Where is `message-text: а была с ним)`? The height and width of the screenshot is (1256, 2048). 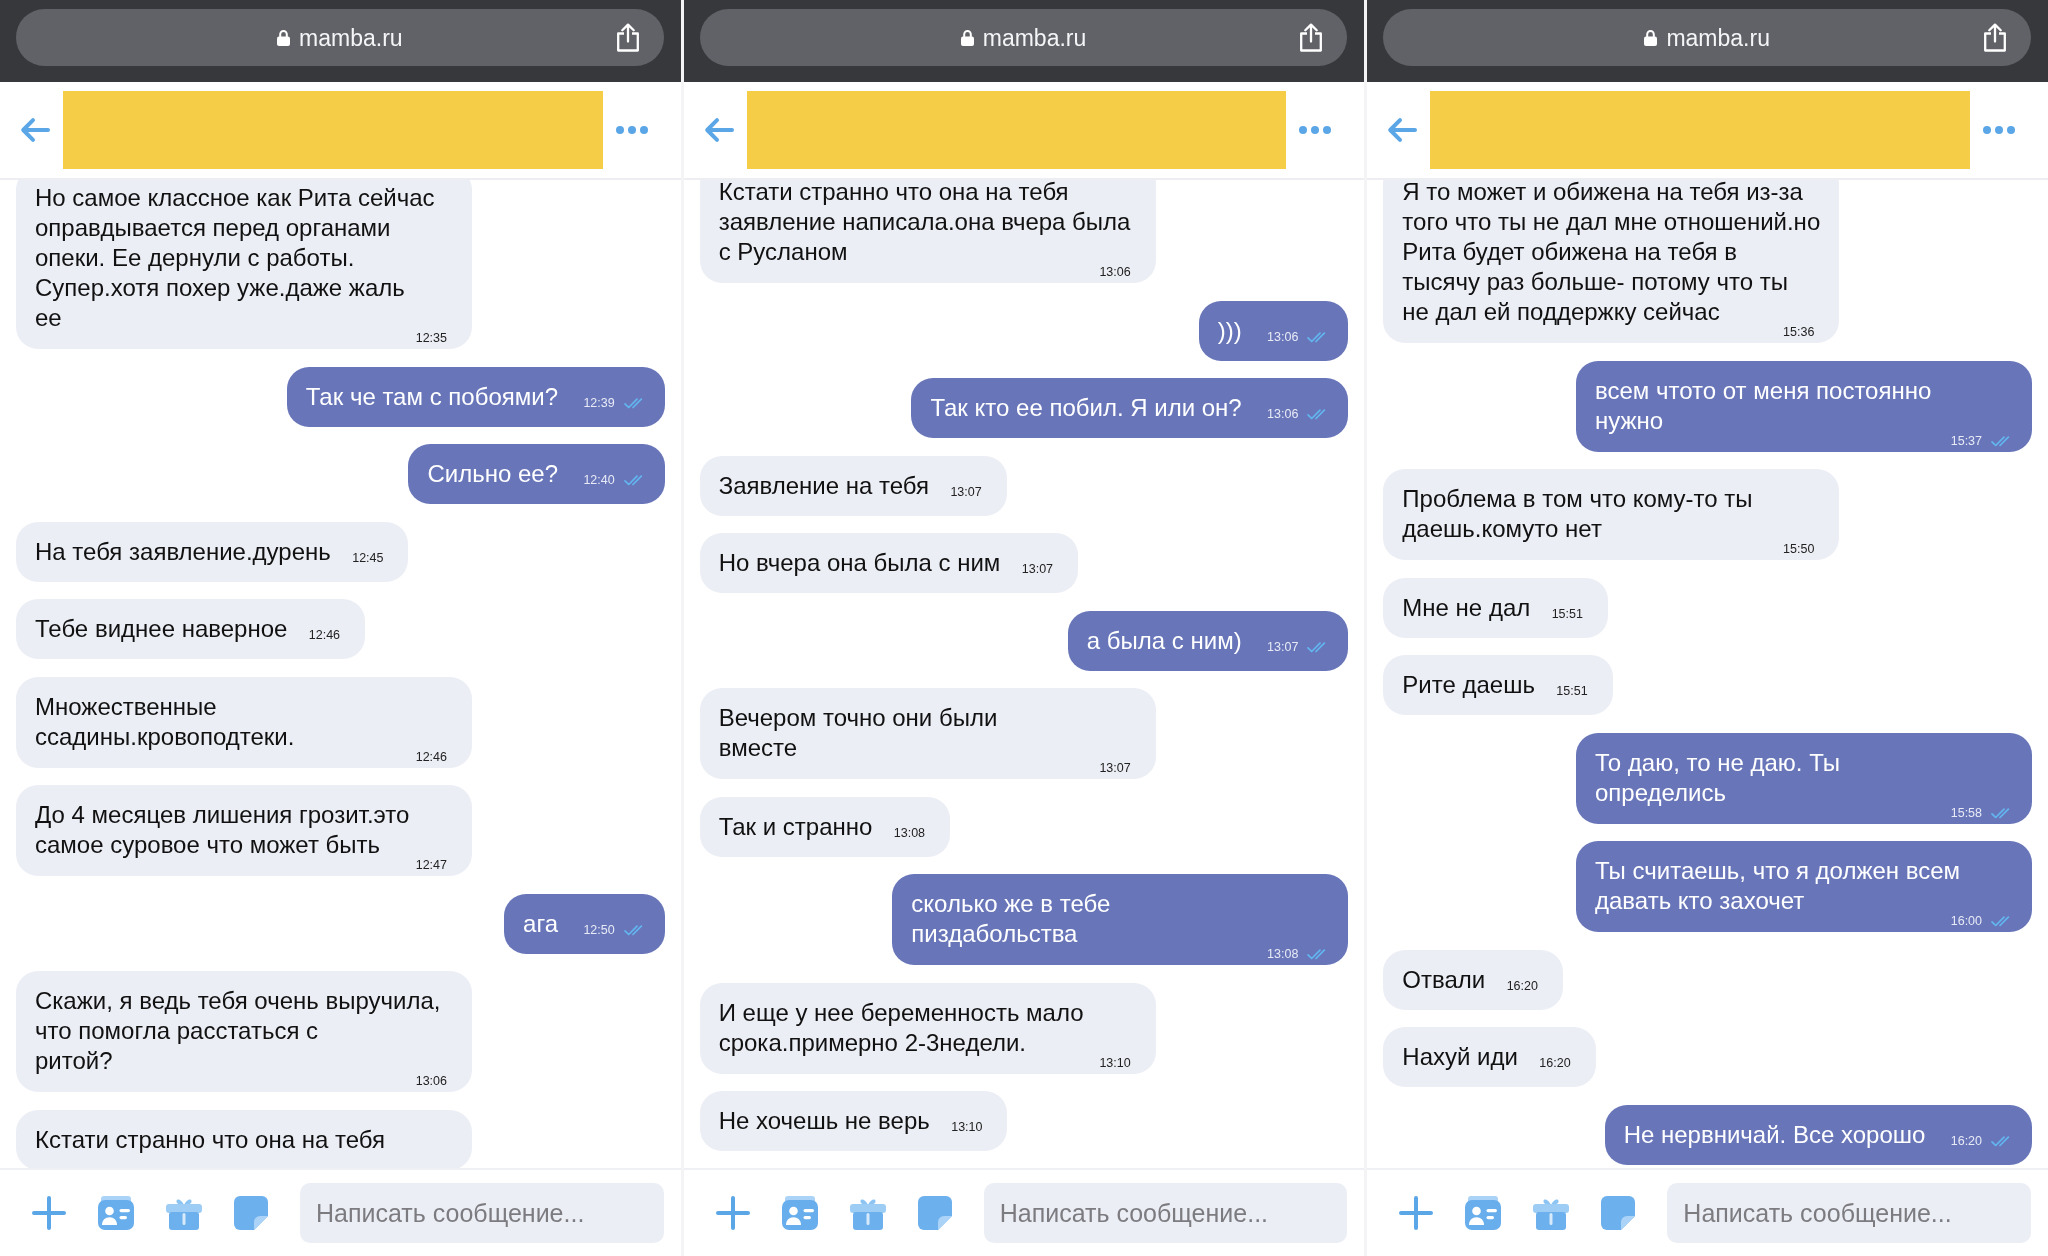 message-text: а была с ним) is located at coordinates (1164, 640).